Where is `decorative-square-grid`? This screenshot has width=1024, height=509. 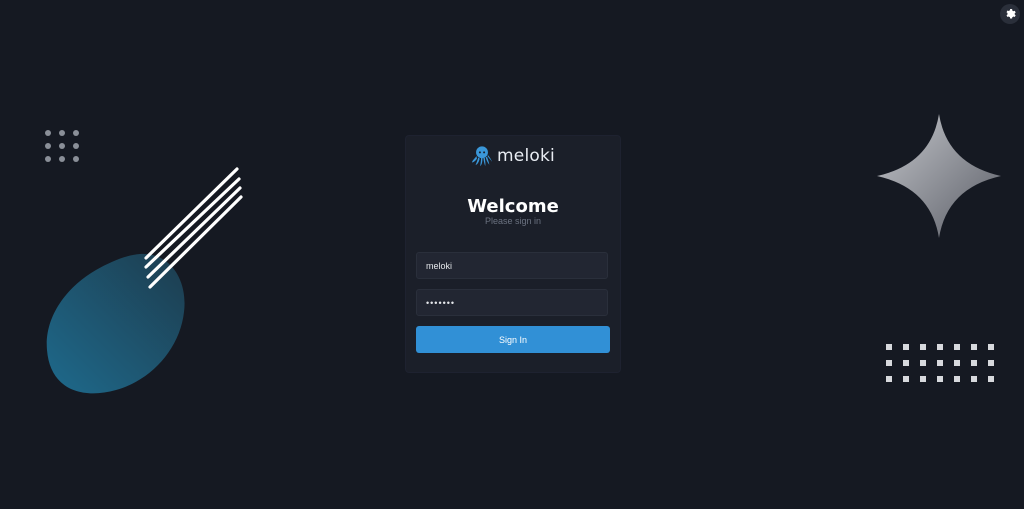 decorative-square-grid is located at coordinates (940, 363).